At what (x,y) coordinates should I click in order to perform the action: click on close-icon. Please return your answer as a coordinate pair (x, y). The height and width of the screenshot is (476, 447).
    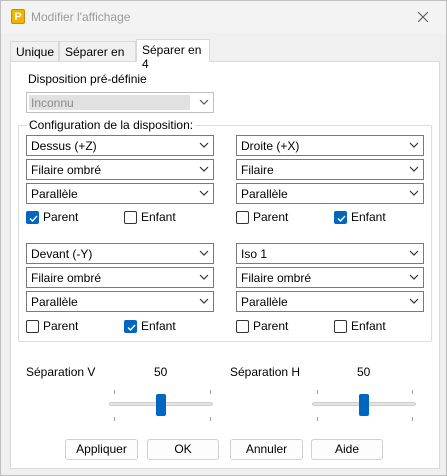
    Looking at the image, I should click on (423, 17).